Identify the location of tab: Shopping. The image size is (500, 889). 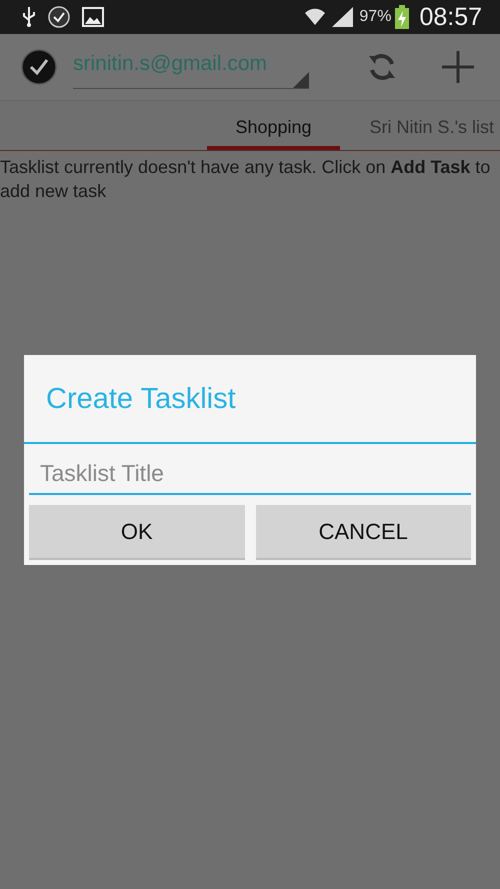
(273, 125).